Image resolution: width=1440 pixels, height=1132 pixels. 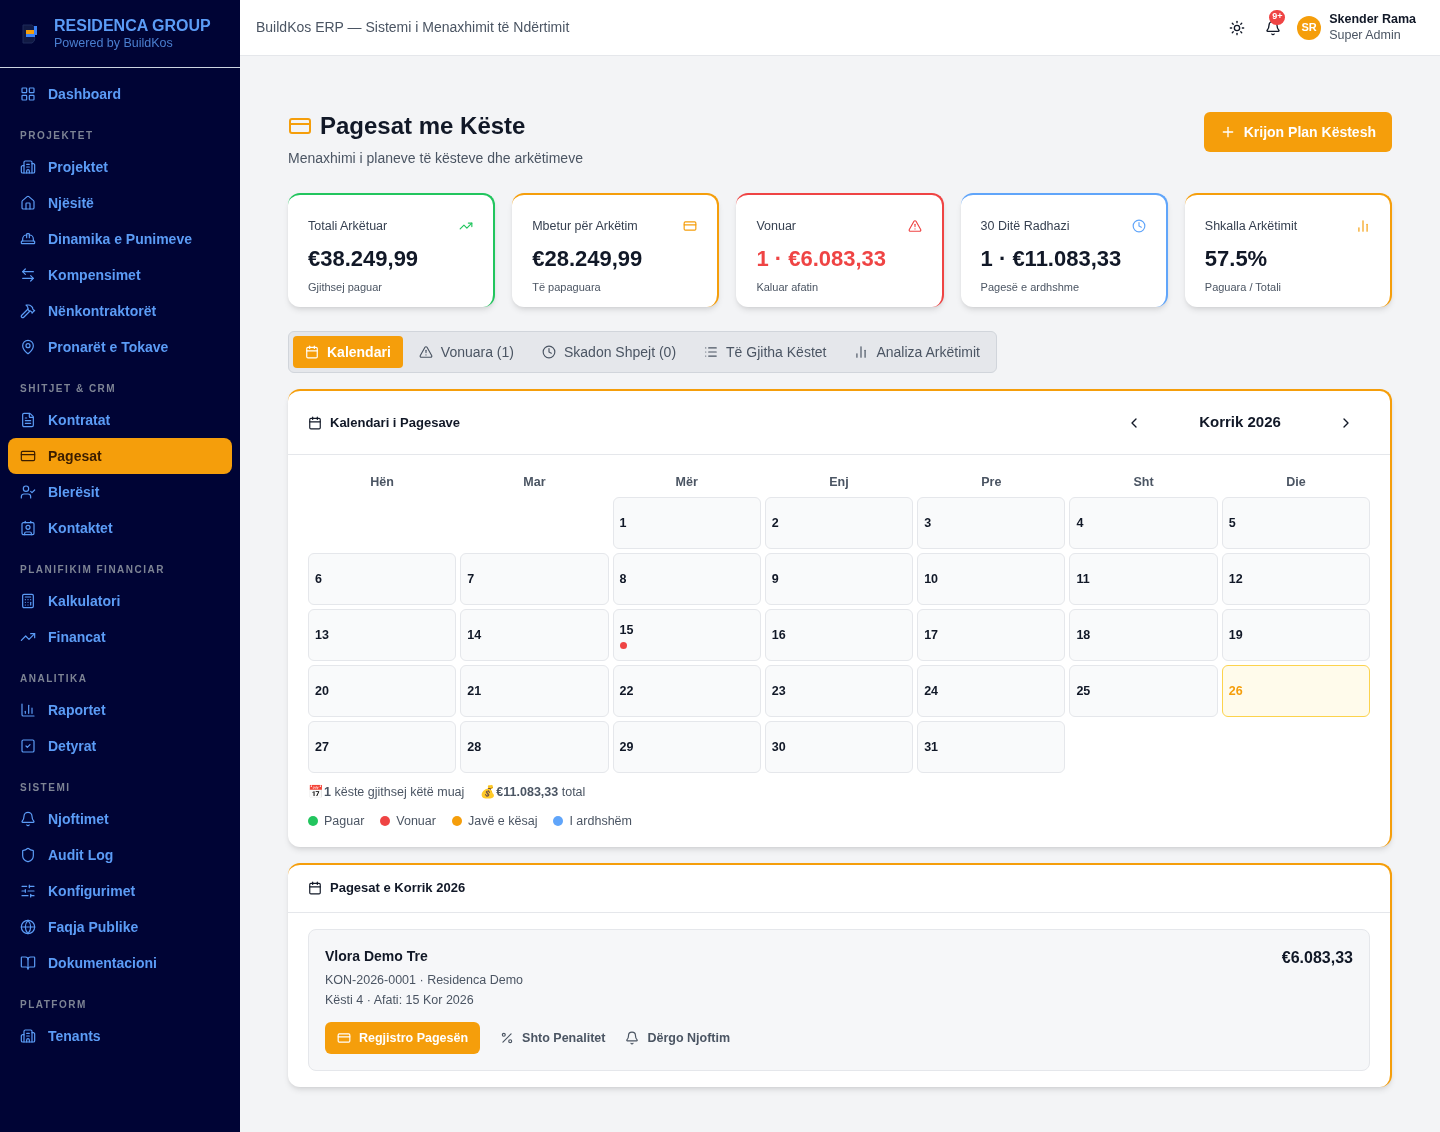 I want to click on nav-item: Pagesat, so click(x=120, y=456).